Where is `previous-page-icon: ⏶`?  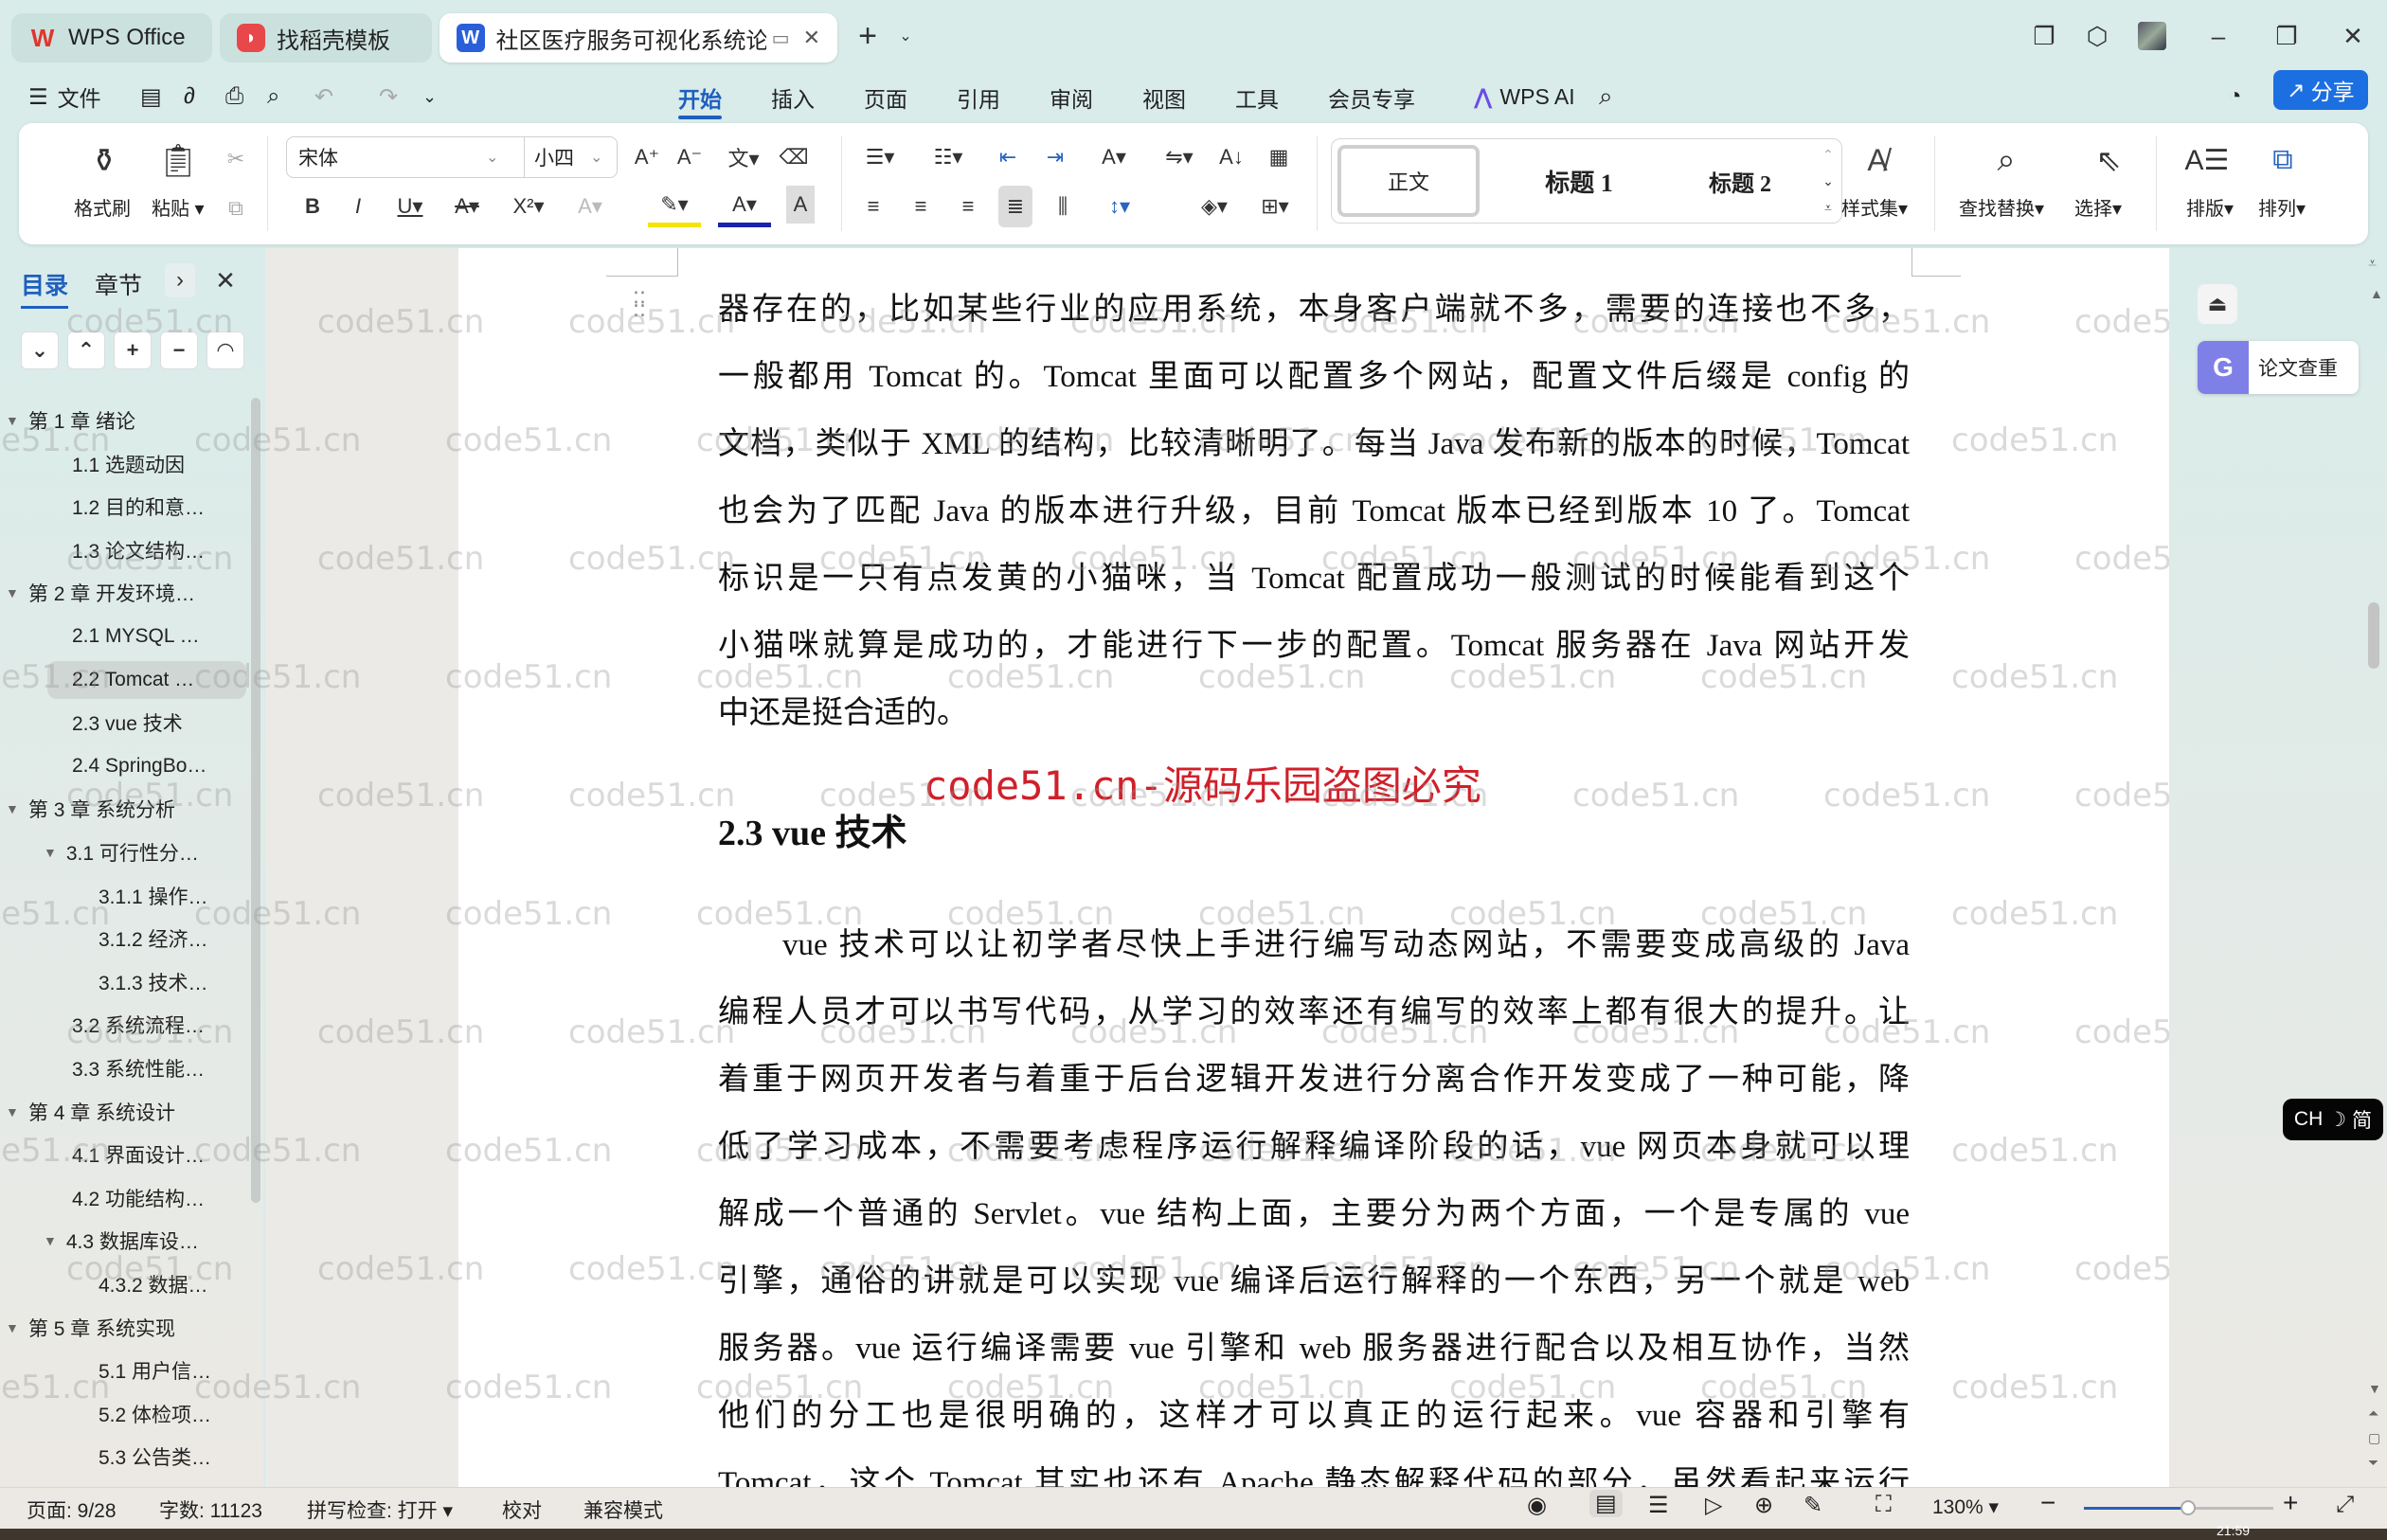 previous-page-icon: ⏶ is located at coordinates (2373, 1414).